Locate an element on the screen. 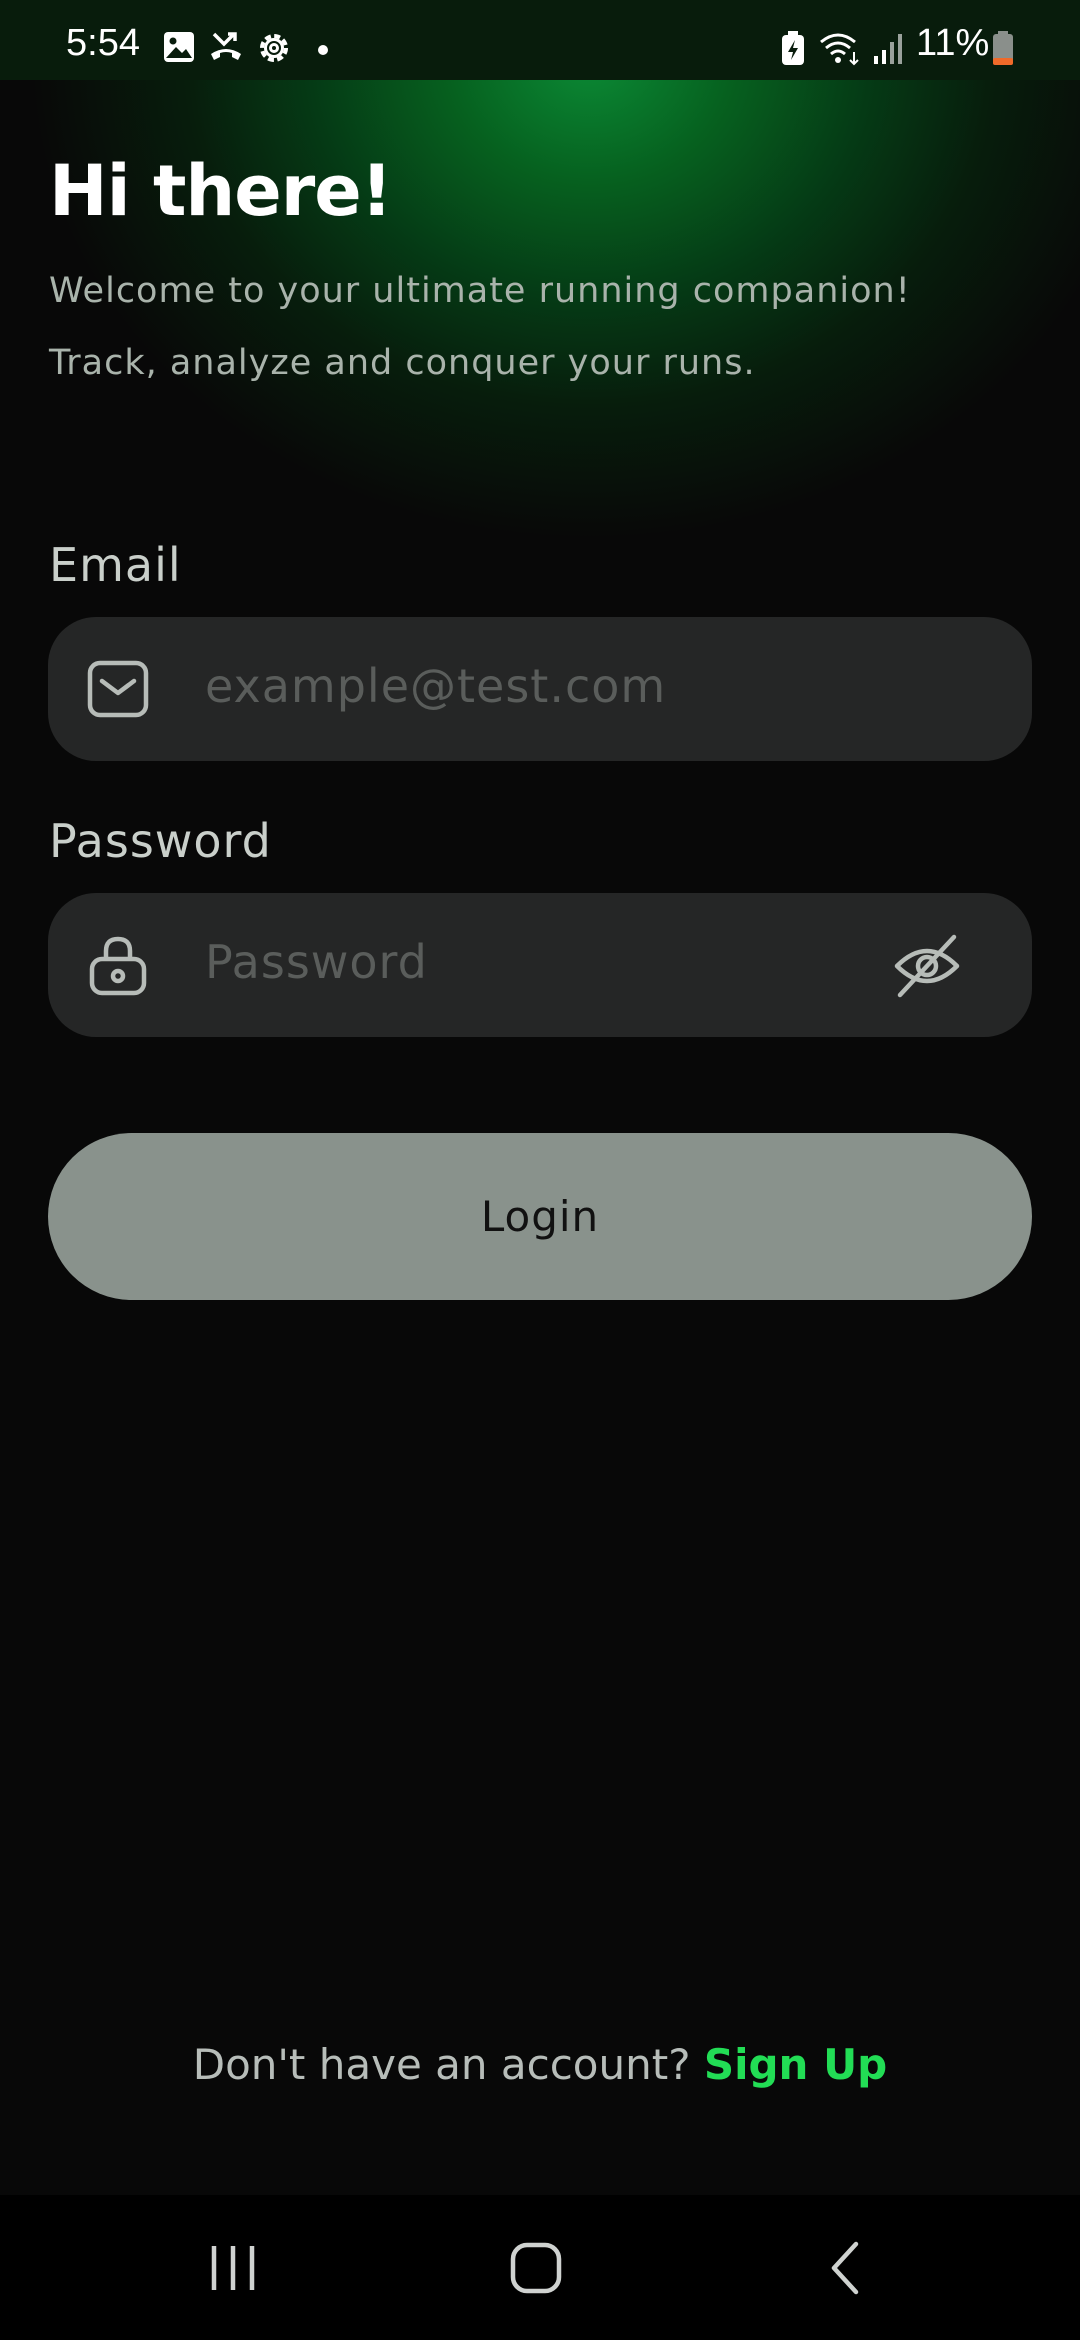  password-label: Password is located at coordinates (160, 841).